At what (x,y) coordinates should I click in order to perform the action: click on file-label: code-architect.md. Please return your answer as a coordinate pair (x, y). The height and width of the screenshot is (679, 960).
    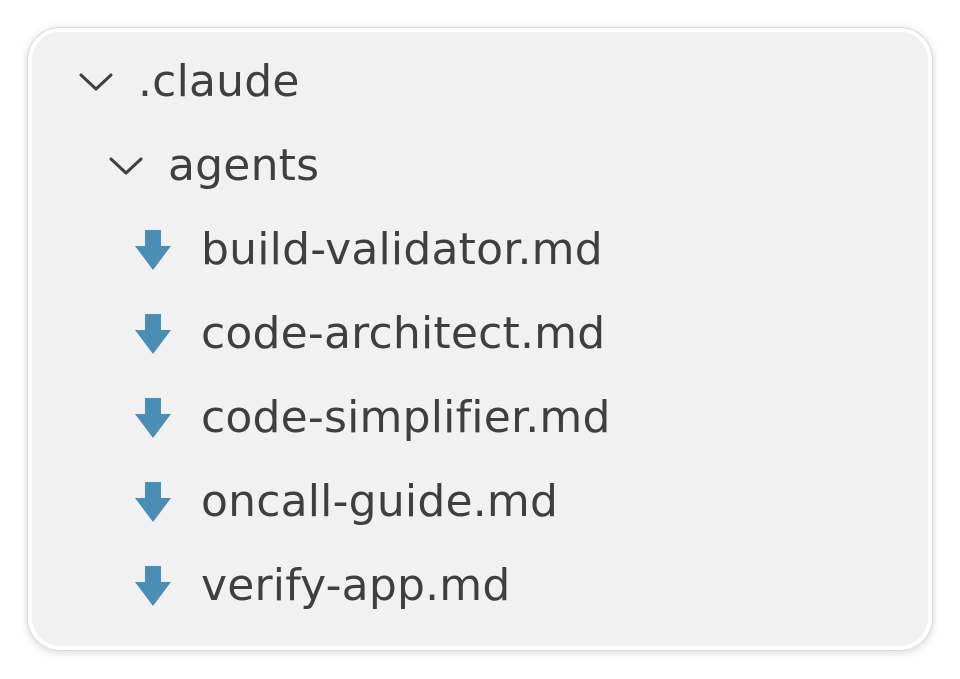
    Looking at the image, I should click on (403, 333).